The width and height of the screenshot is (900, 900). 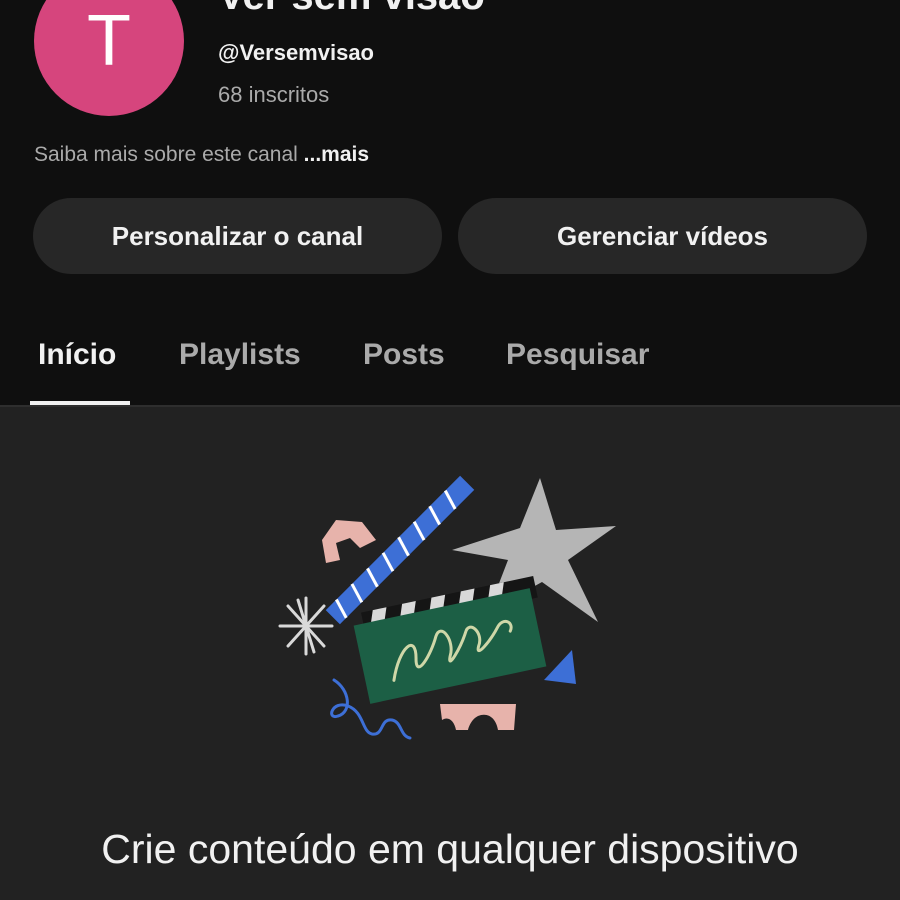 What do you see at coordinates (577, 355) in the screenshot?
I see `tab-pesquisar: Pesquisar` at bounding box center [577, 355].